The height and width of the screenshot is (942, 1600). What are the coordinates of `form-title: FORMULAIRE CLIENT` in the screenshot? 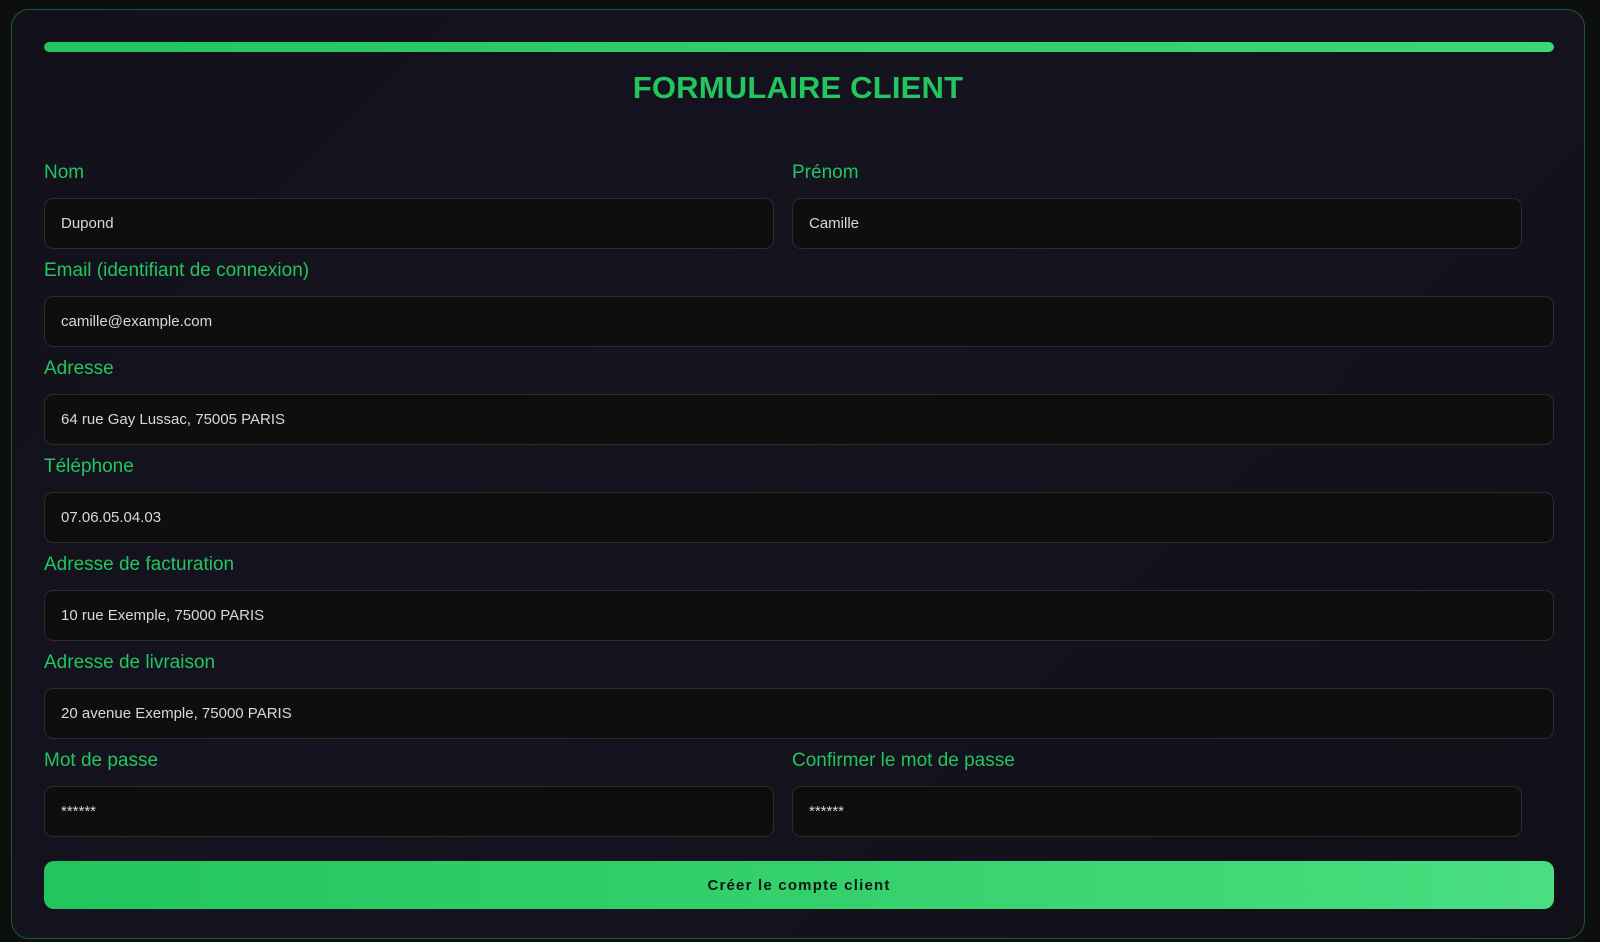 It's located at (798, 87).